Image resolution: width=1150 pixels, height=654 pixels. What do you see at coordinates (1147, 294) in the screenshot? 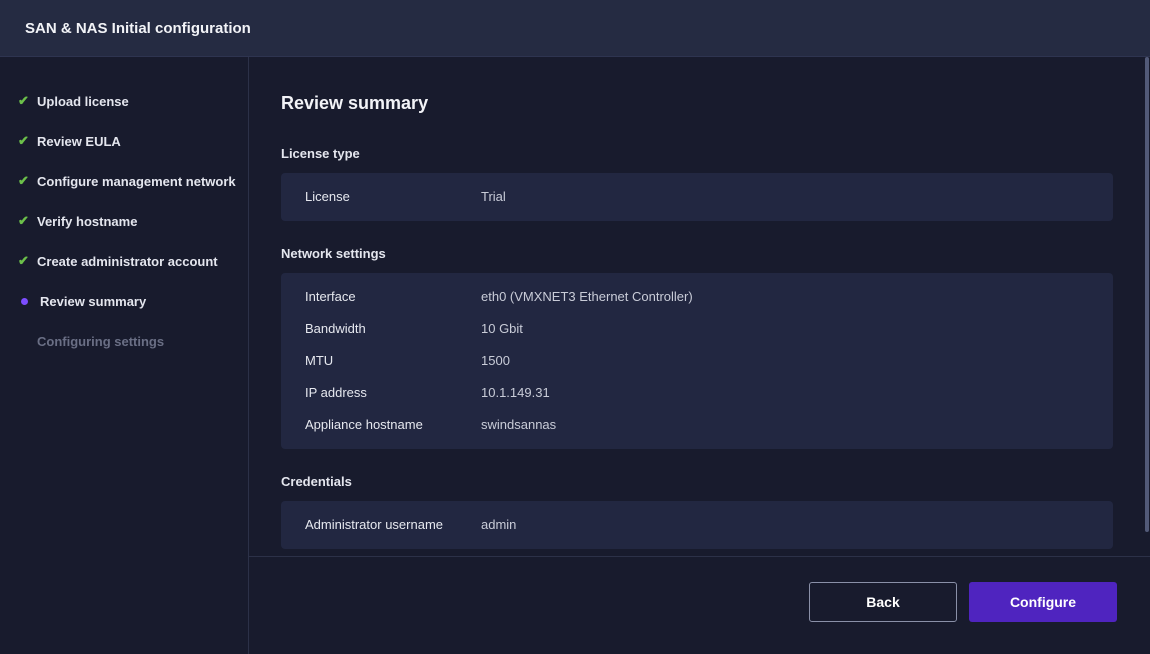
I see `scrollbar` at bounding box center [1147, 294].